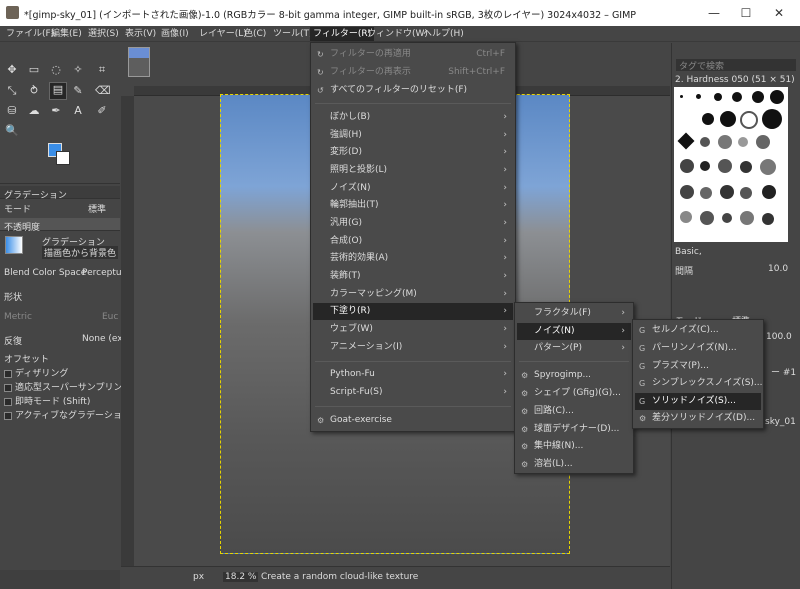  Describe the element at coordinates (18, 210) in the screenshot. I see `mode-label: モード` at that location.